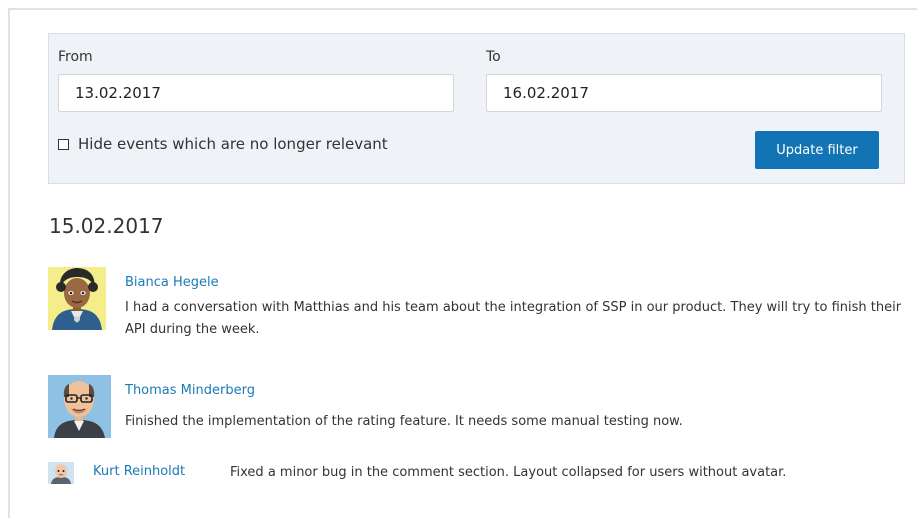 The height and width of the screenshot is (518, 917). What do you see at coordinates (77, 298) in the screenshot?
I see `avatar-bianca-icon` at bounding box center [77, 298].